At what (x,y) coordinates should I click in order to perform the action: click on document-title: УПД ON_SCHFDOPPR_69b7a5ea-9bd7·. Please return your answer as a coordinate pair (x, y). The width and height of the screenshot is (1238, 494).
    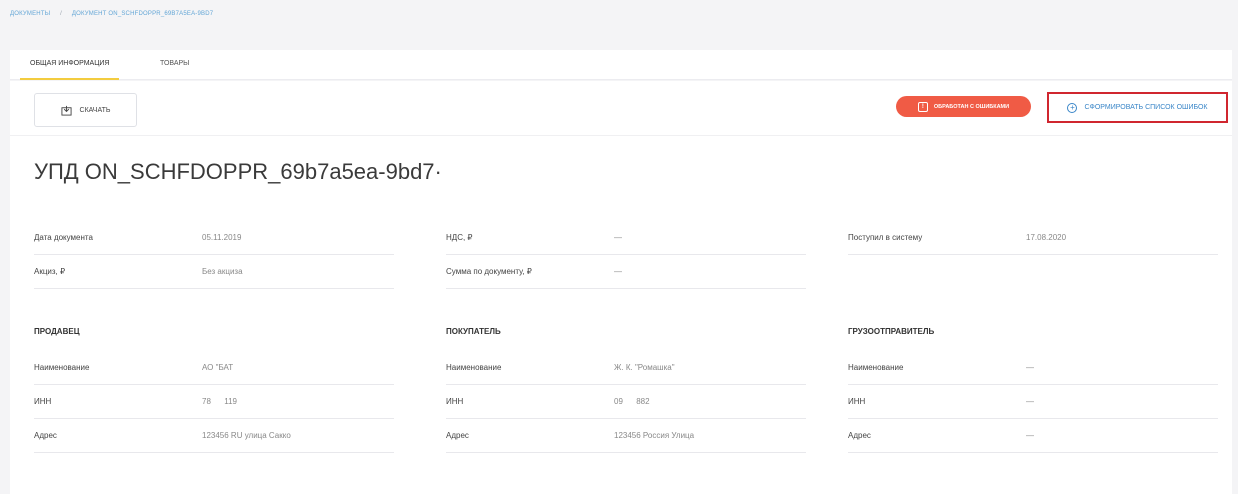
    Looking at the image, I should click on (238, 171).